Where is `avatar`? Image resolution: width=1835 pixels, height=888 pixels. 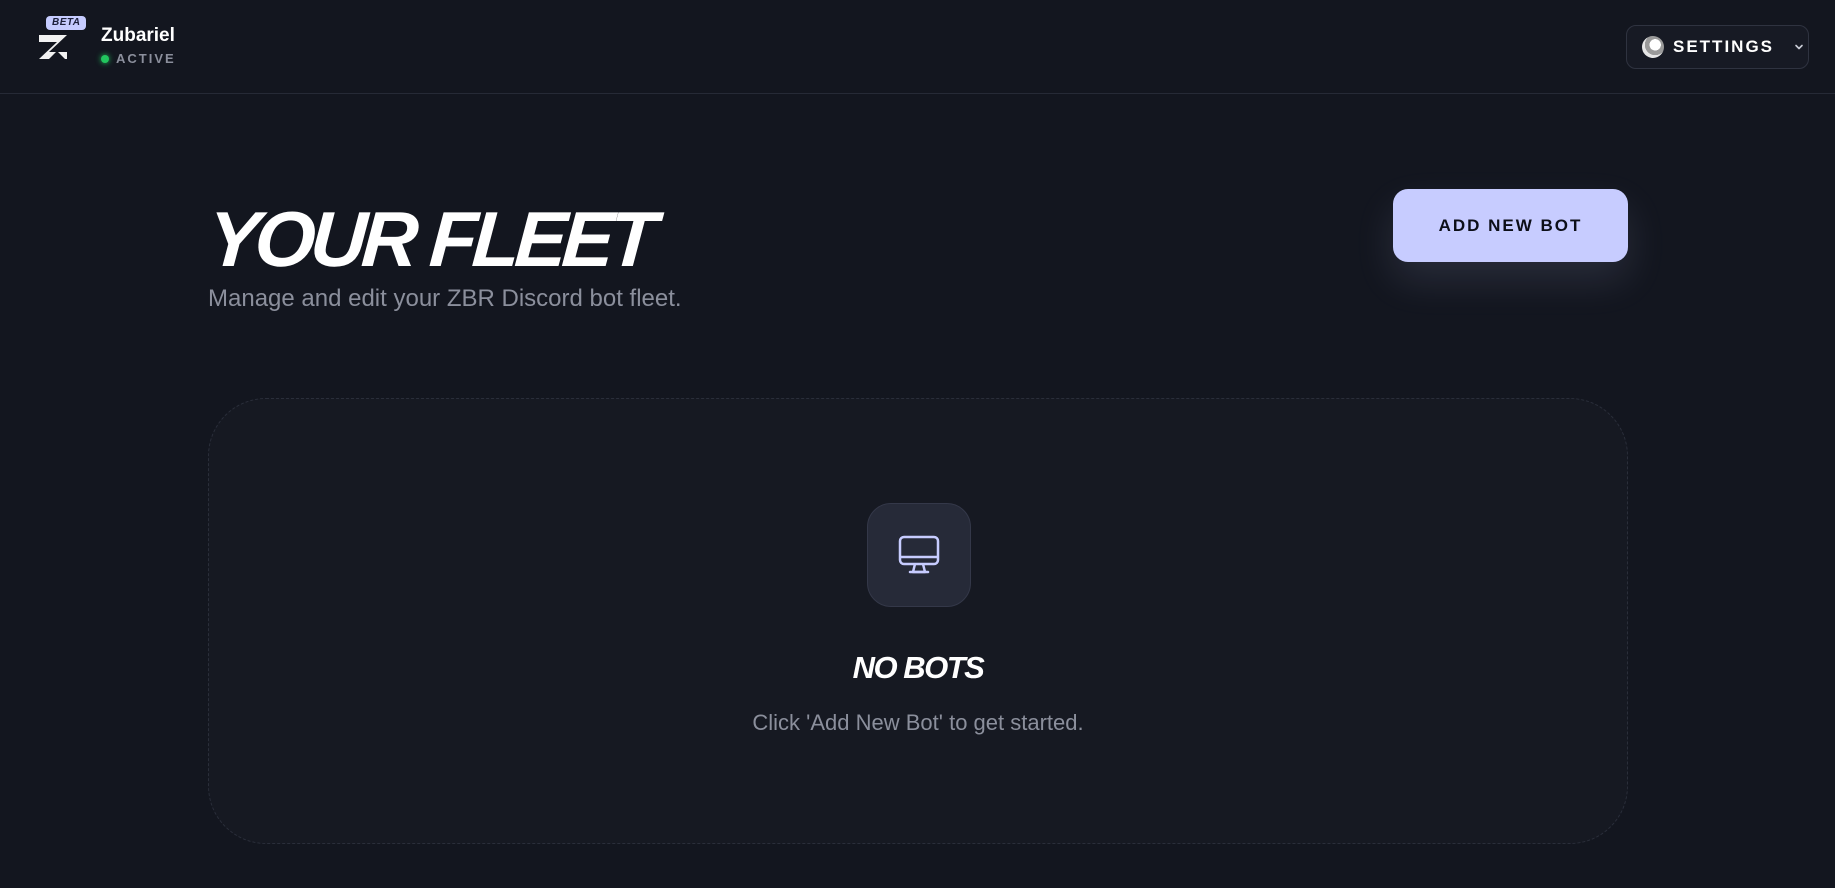 avatar is located at coordinates (1653, 47).